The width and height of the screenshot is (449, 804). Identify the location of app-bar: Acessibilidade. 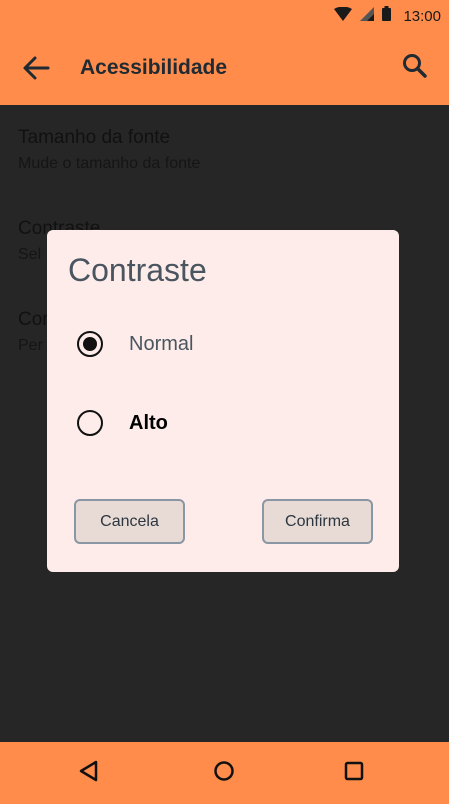
(224, 68).